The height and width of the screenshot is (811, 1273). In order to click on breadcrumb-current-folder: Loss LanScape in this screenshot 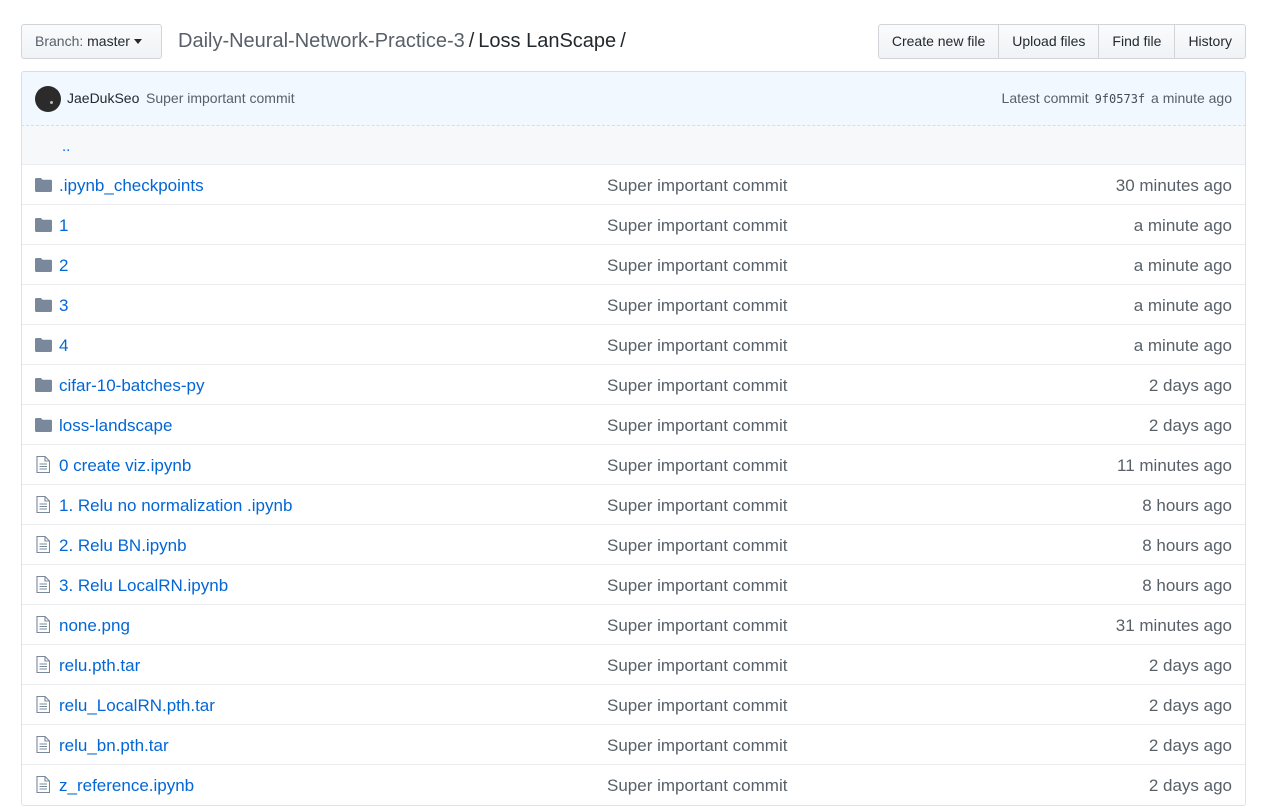, I will do `click(547, 41)`.